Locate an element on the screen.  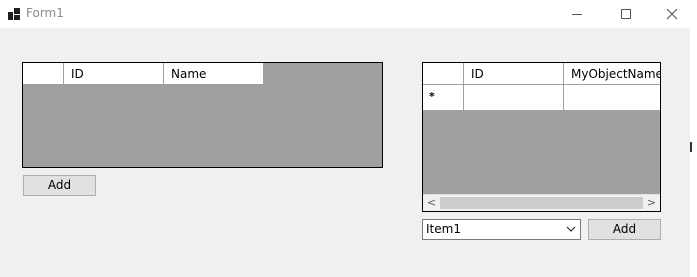
maximize-icon is located at coordinates (626, 14).